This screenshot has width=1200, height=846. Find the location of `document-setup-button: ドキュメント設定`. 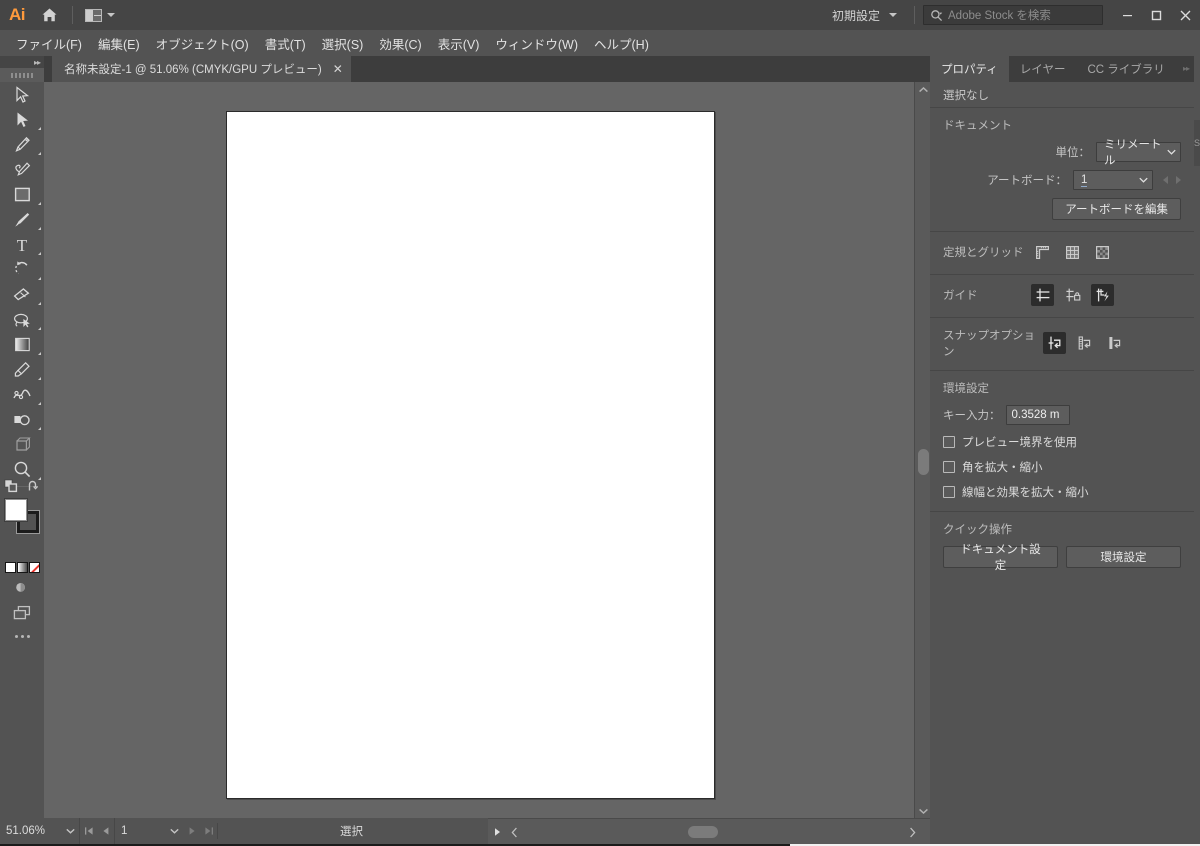

document-setup-button: ドキュメント設定 is located at coordinates (1000, 558).